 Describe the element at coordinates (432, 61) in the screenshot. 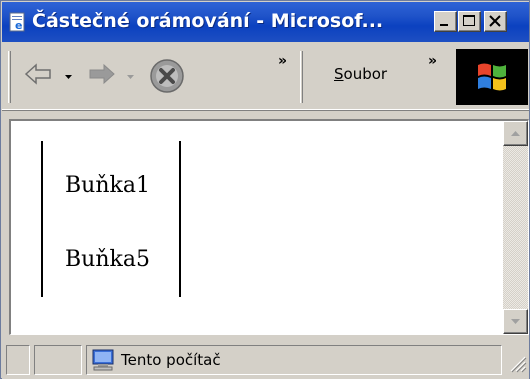

I see `menubar-chevron: »` at that location.